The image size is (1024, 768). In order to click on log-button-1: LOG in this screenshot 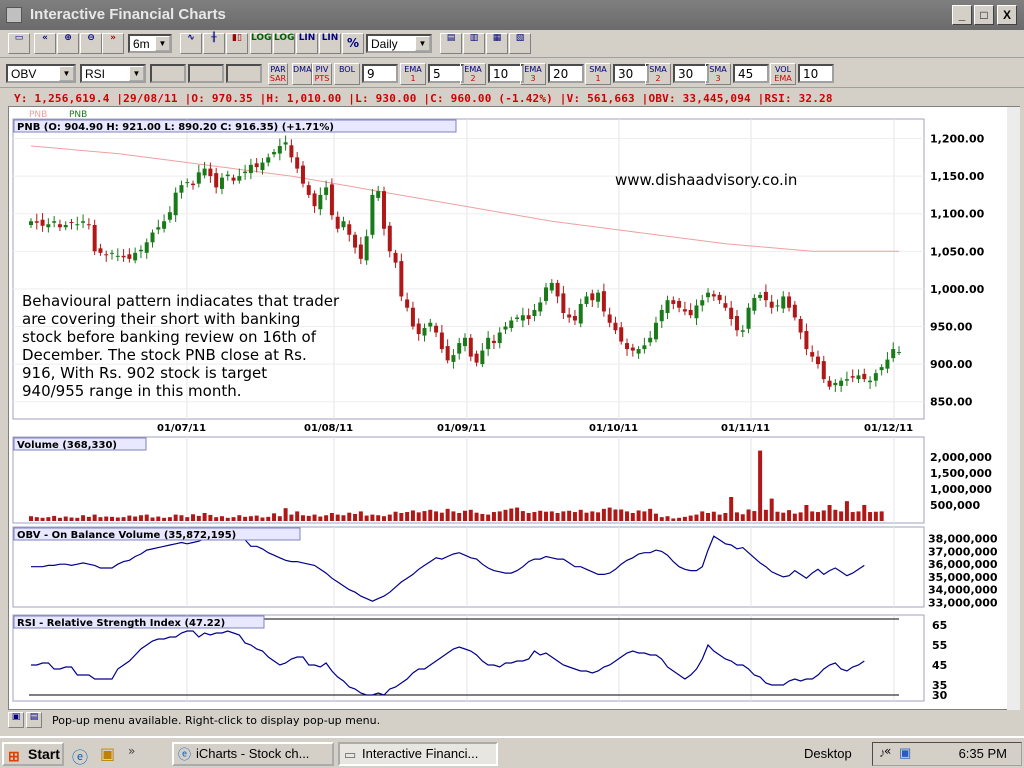, I will do `click(261, 43)`.